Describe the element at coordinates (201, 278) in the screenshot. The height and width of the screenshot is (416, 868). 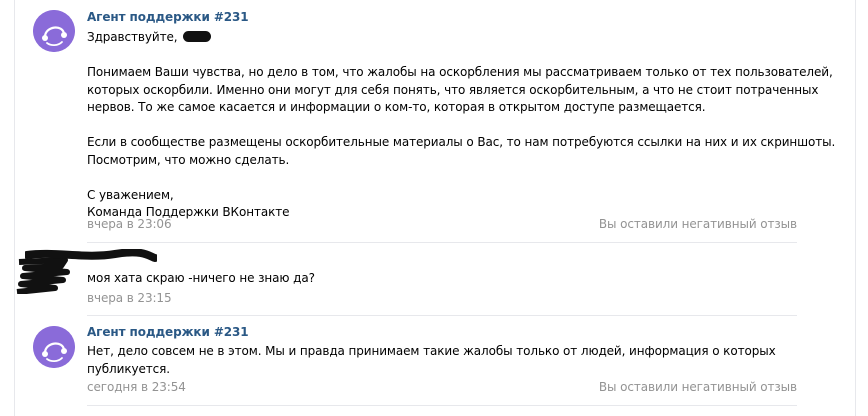
I see `message-text: моя хата скраю -ничего не знаю да?` at that location.